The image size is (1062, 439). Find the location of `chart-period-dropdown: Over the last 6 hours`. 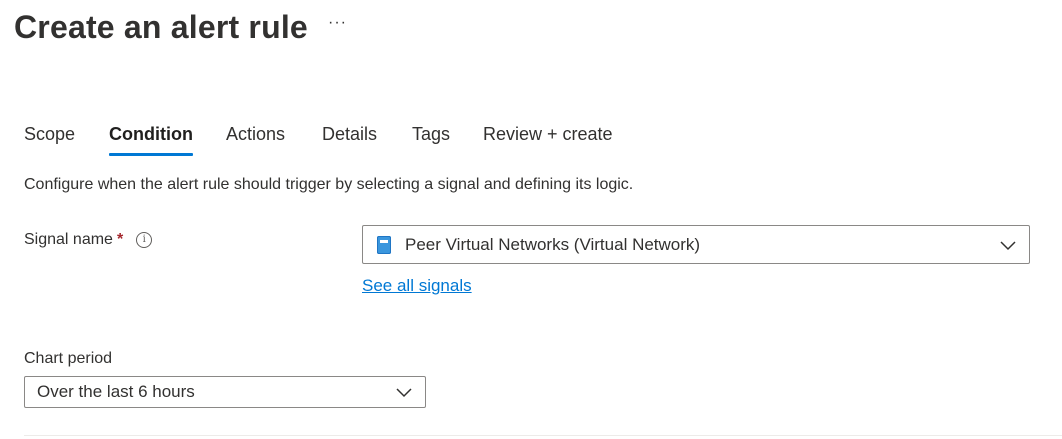

chart-period-dropdown: Over the last 6 hours is located at coordinates (225, 392).